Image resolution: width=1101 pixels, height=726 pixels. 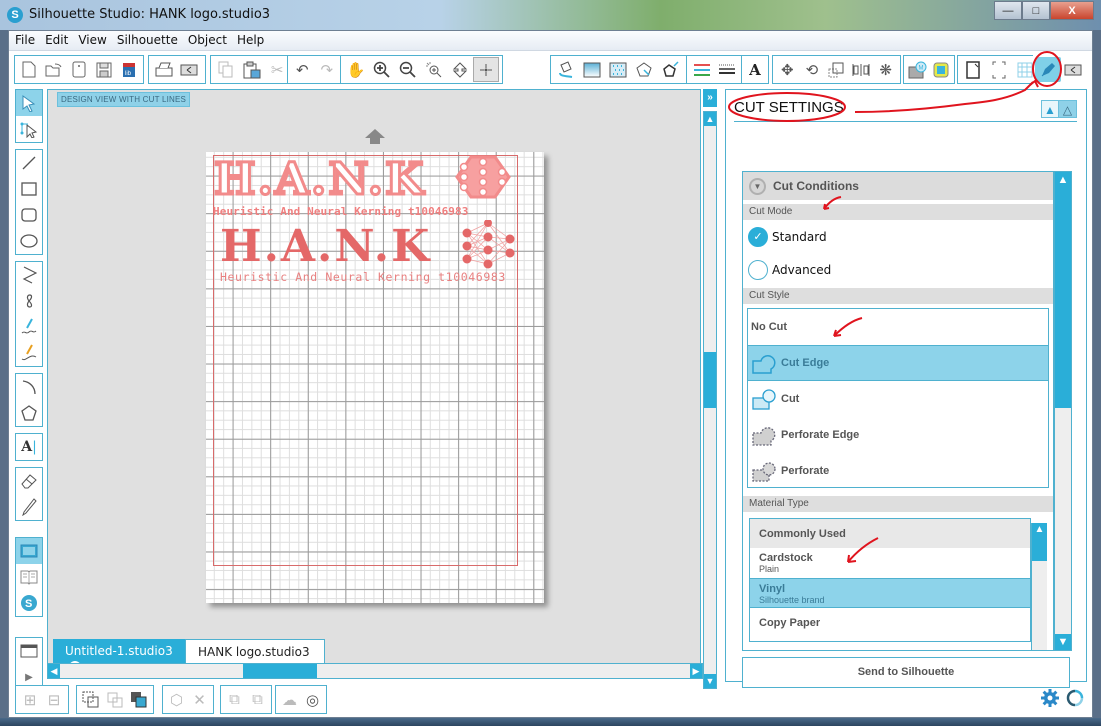 I want to click on offset-icon, so click(x=940, y=69).